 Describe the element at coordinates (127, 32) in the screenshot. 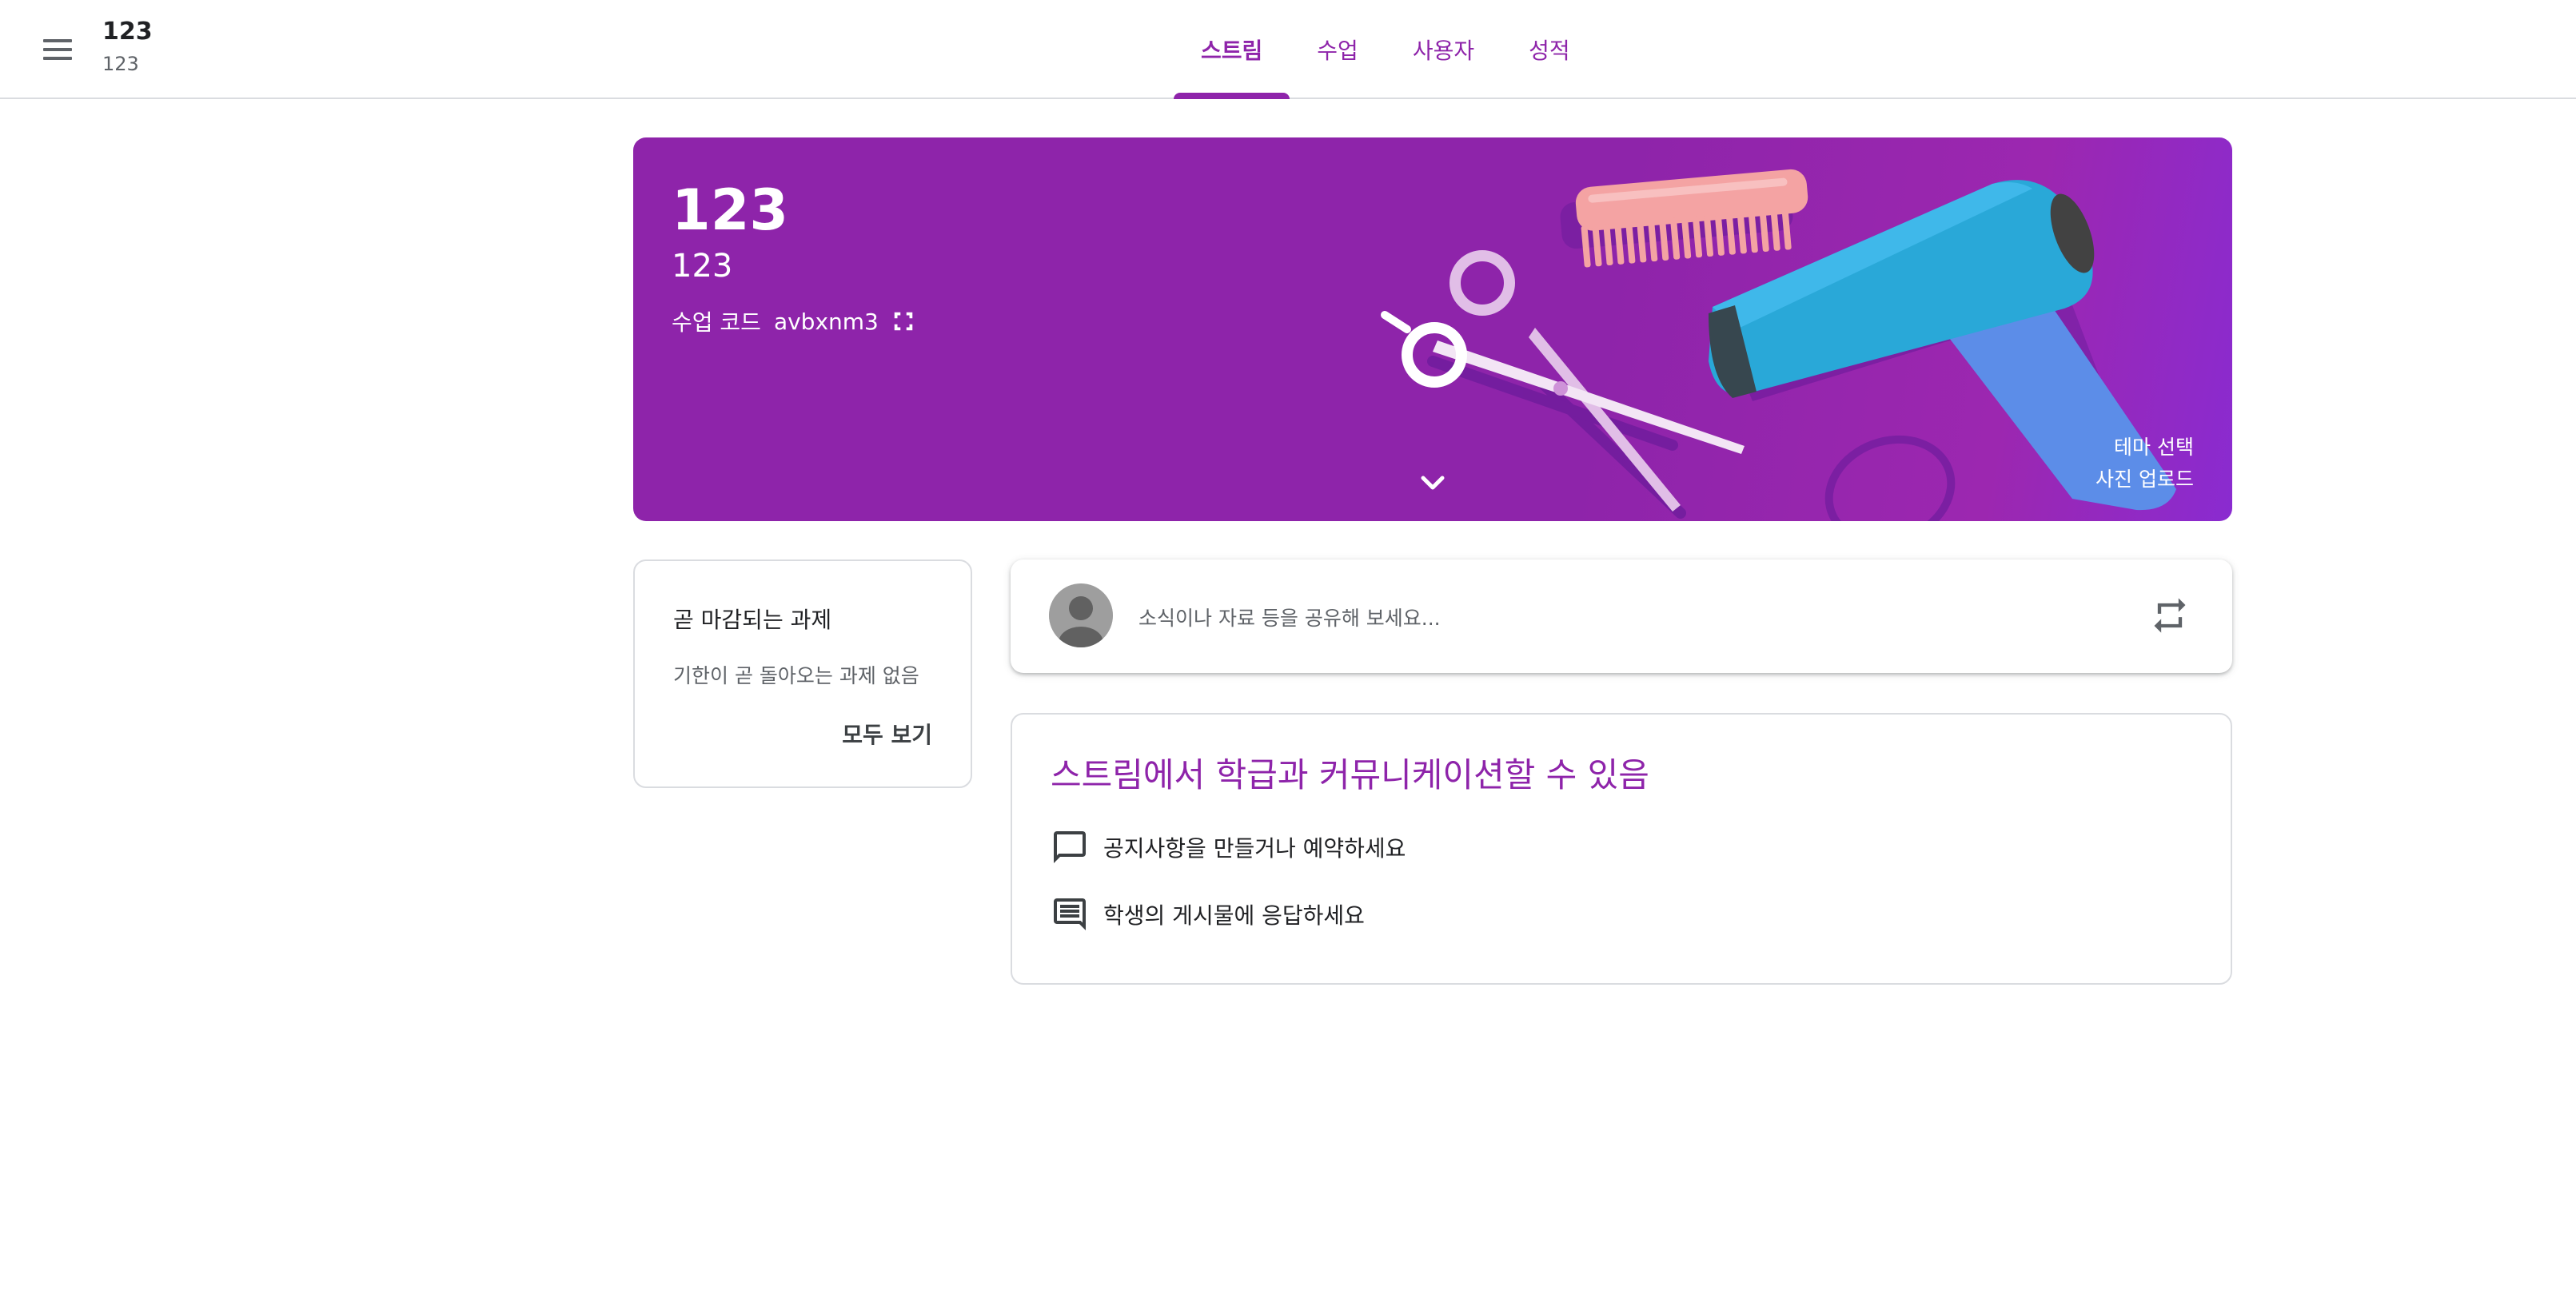

I see `header-class-name: 123` at that location.